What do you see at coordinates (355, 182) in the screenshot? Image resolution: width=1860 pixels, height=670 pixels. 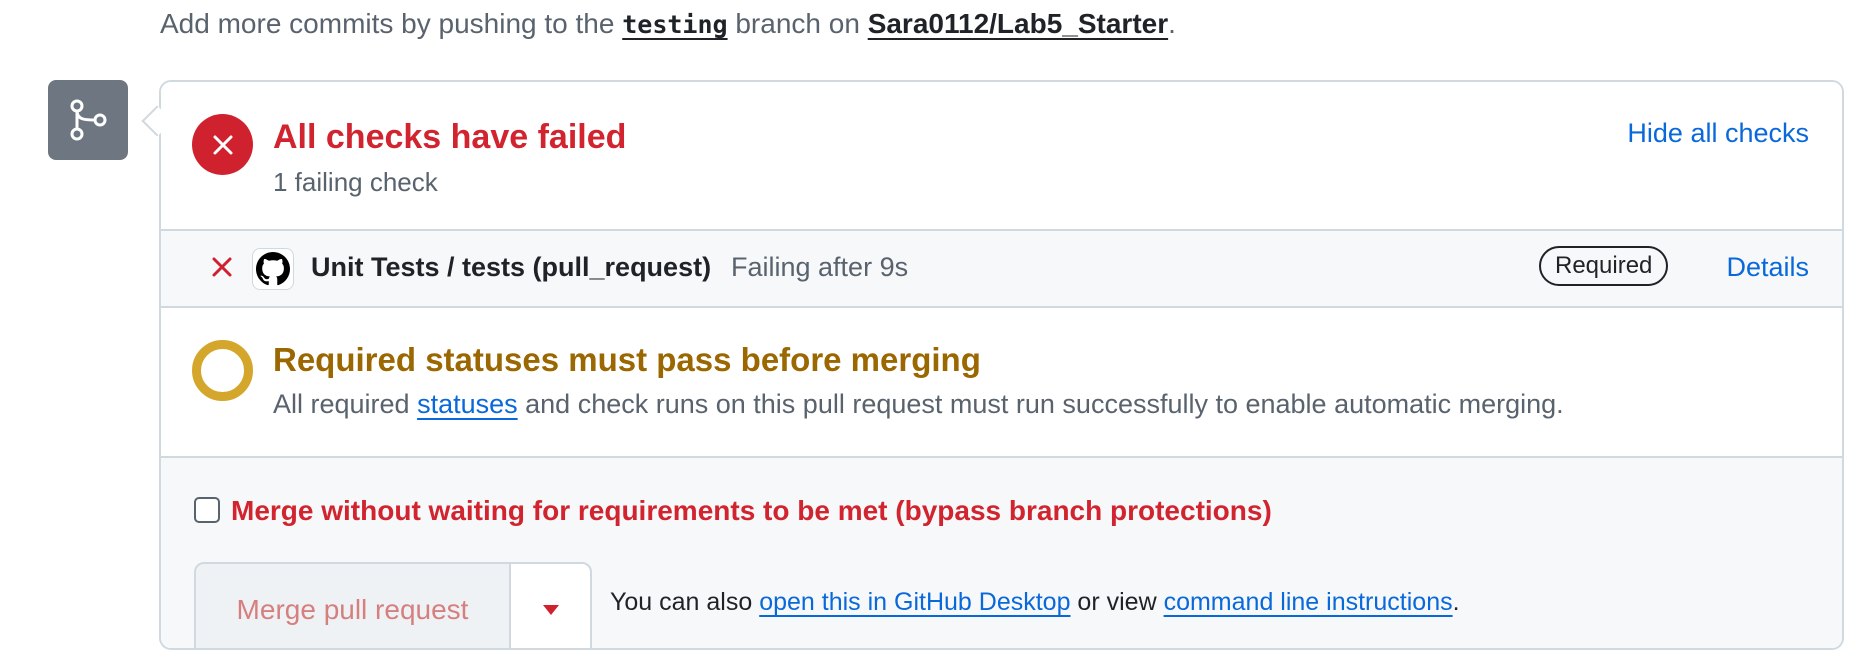 I see `checks-subtitle: 1 failing check` at bounding box center [355, 182].